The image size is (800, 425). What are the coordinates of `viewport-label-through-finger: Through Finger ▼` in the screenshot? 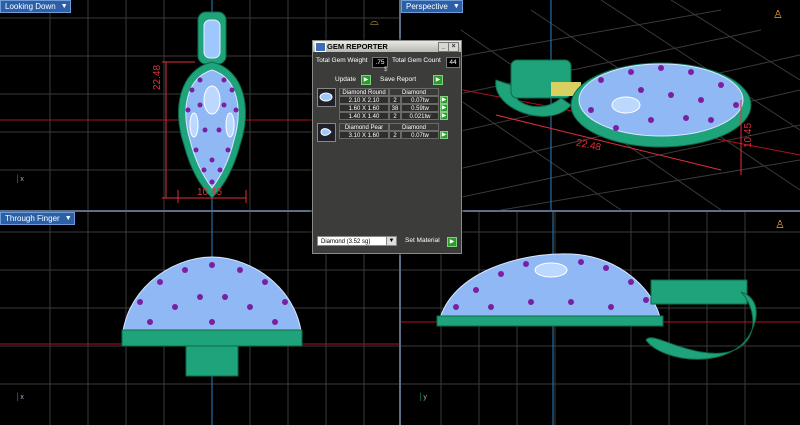 It's located at (37, 218).